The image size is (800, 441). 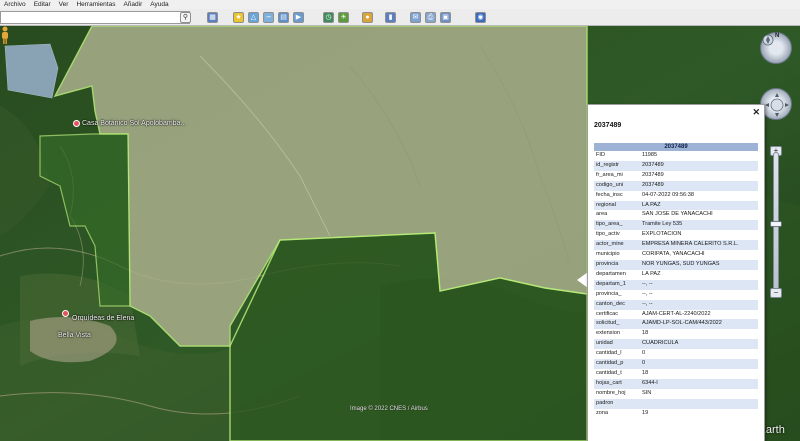 I want to click on attribute-value: CUADRICULA, so click(x=699, y=344).